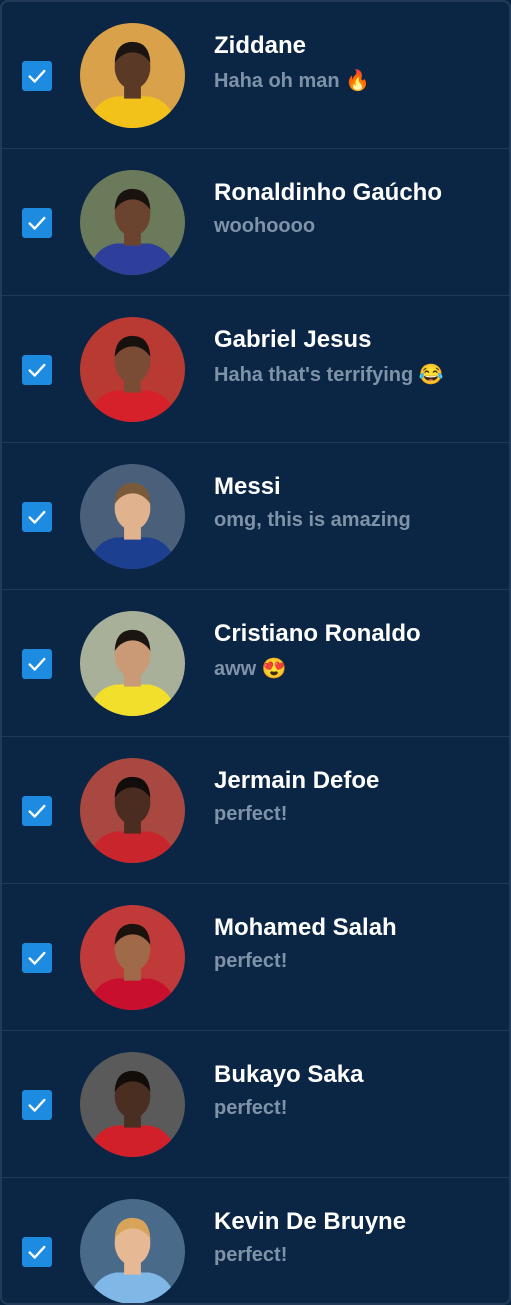 This screenshot has width=511, height=1305. I want to click on contact-row: Bukayo Saka perfect!, so click(255, 1104).